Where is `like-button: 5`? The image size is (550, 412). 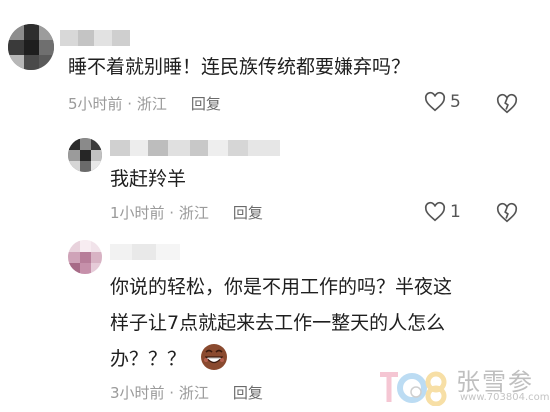
like-button: 5 is located at coordinates (442, 102).